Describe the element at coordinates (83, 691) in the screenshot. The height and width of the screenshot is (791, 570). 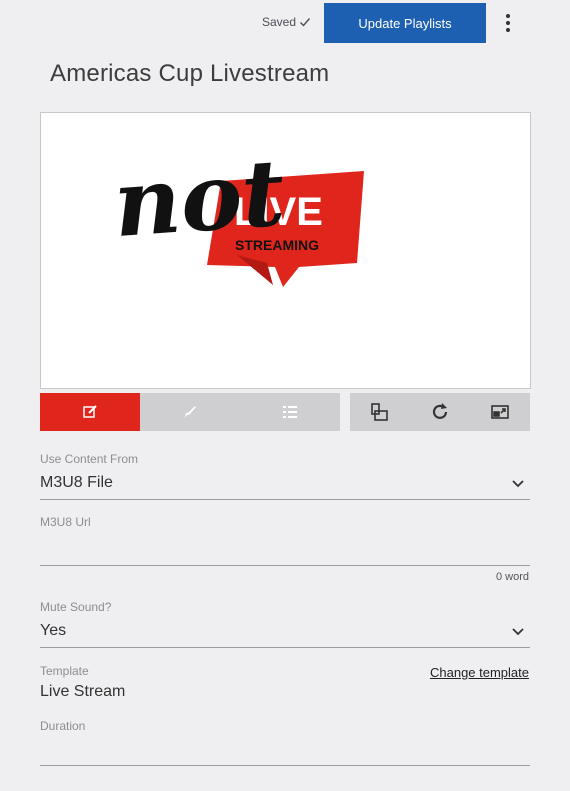
I see `template-value: Live Stream` at that location.